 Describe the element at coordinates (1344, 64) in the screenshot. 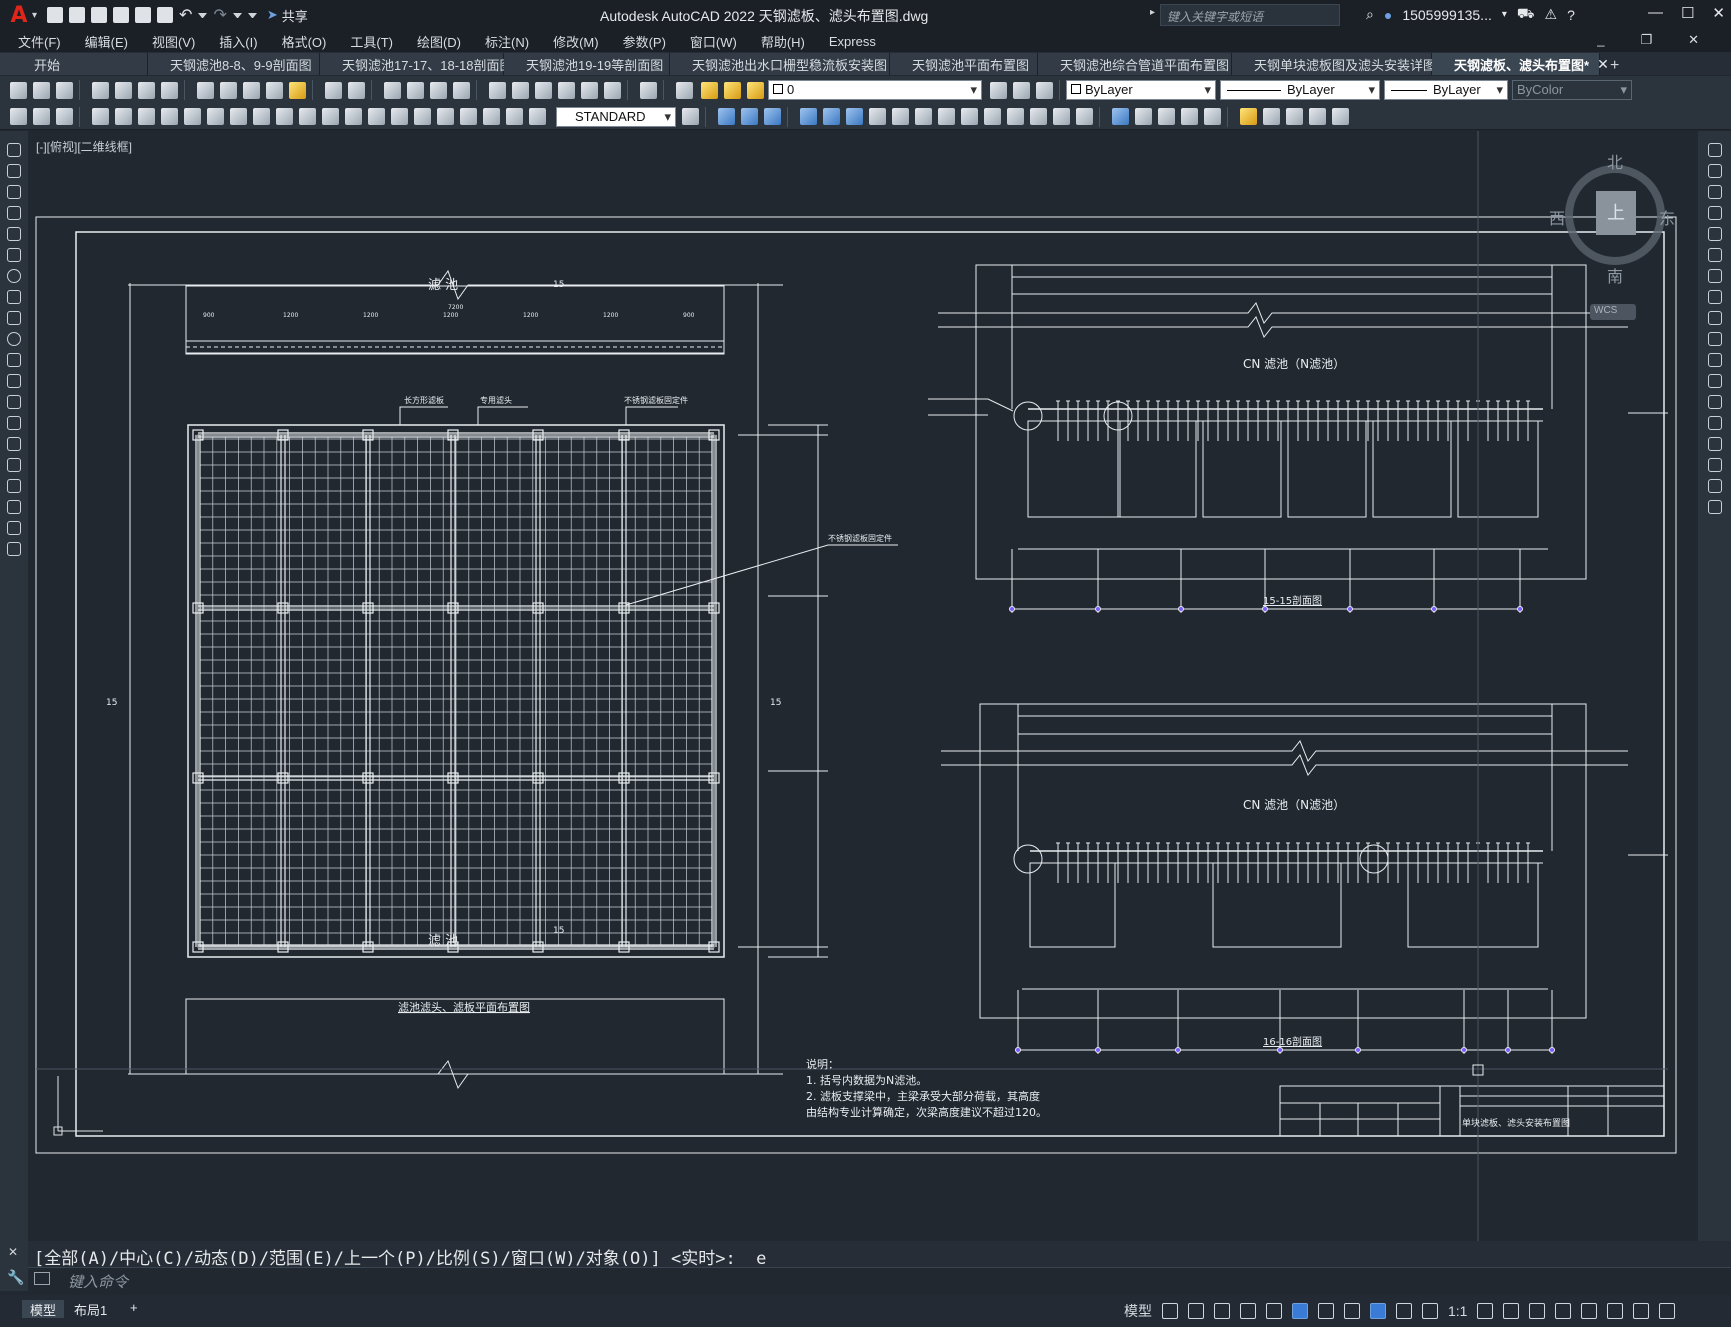

I see `tab-drawing: 天钢单块滤板图及滤头安装详图✕` at that location.